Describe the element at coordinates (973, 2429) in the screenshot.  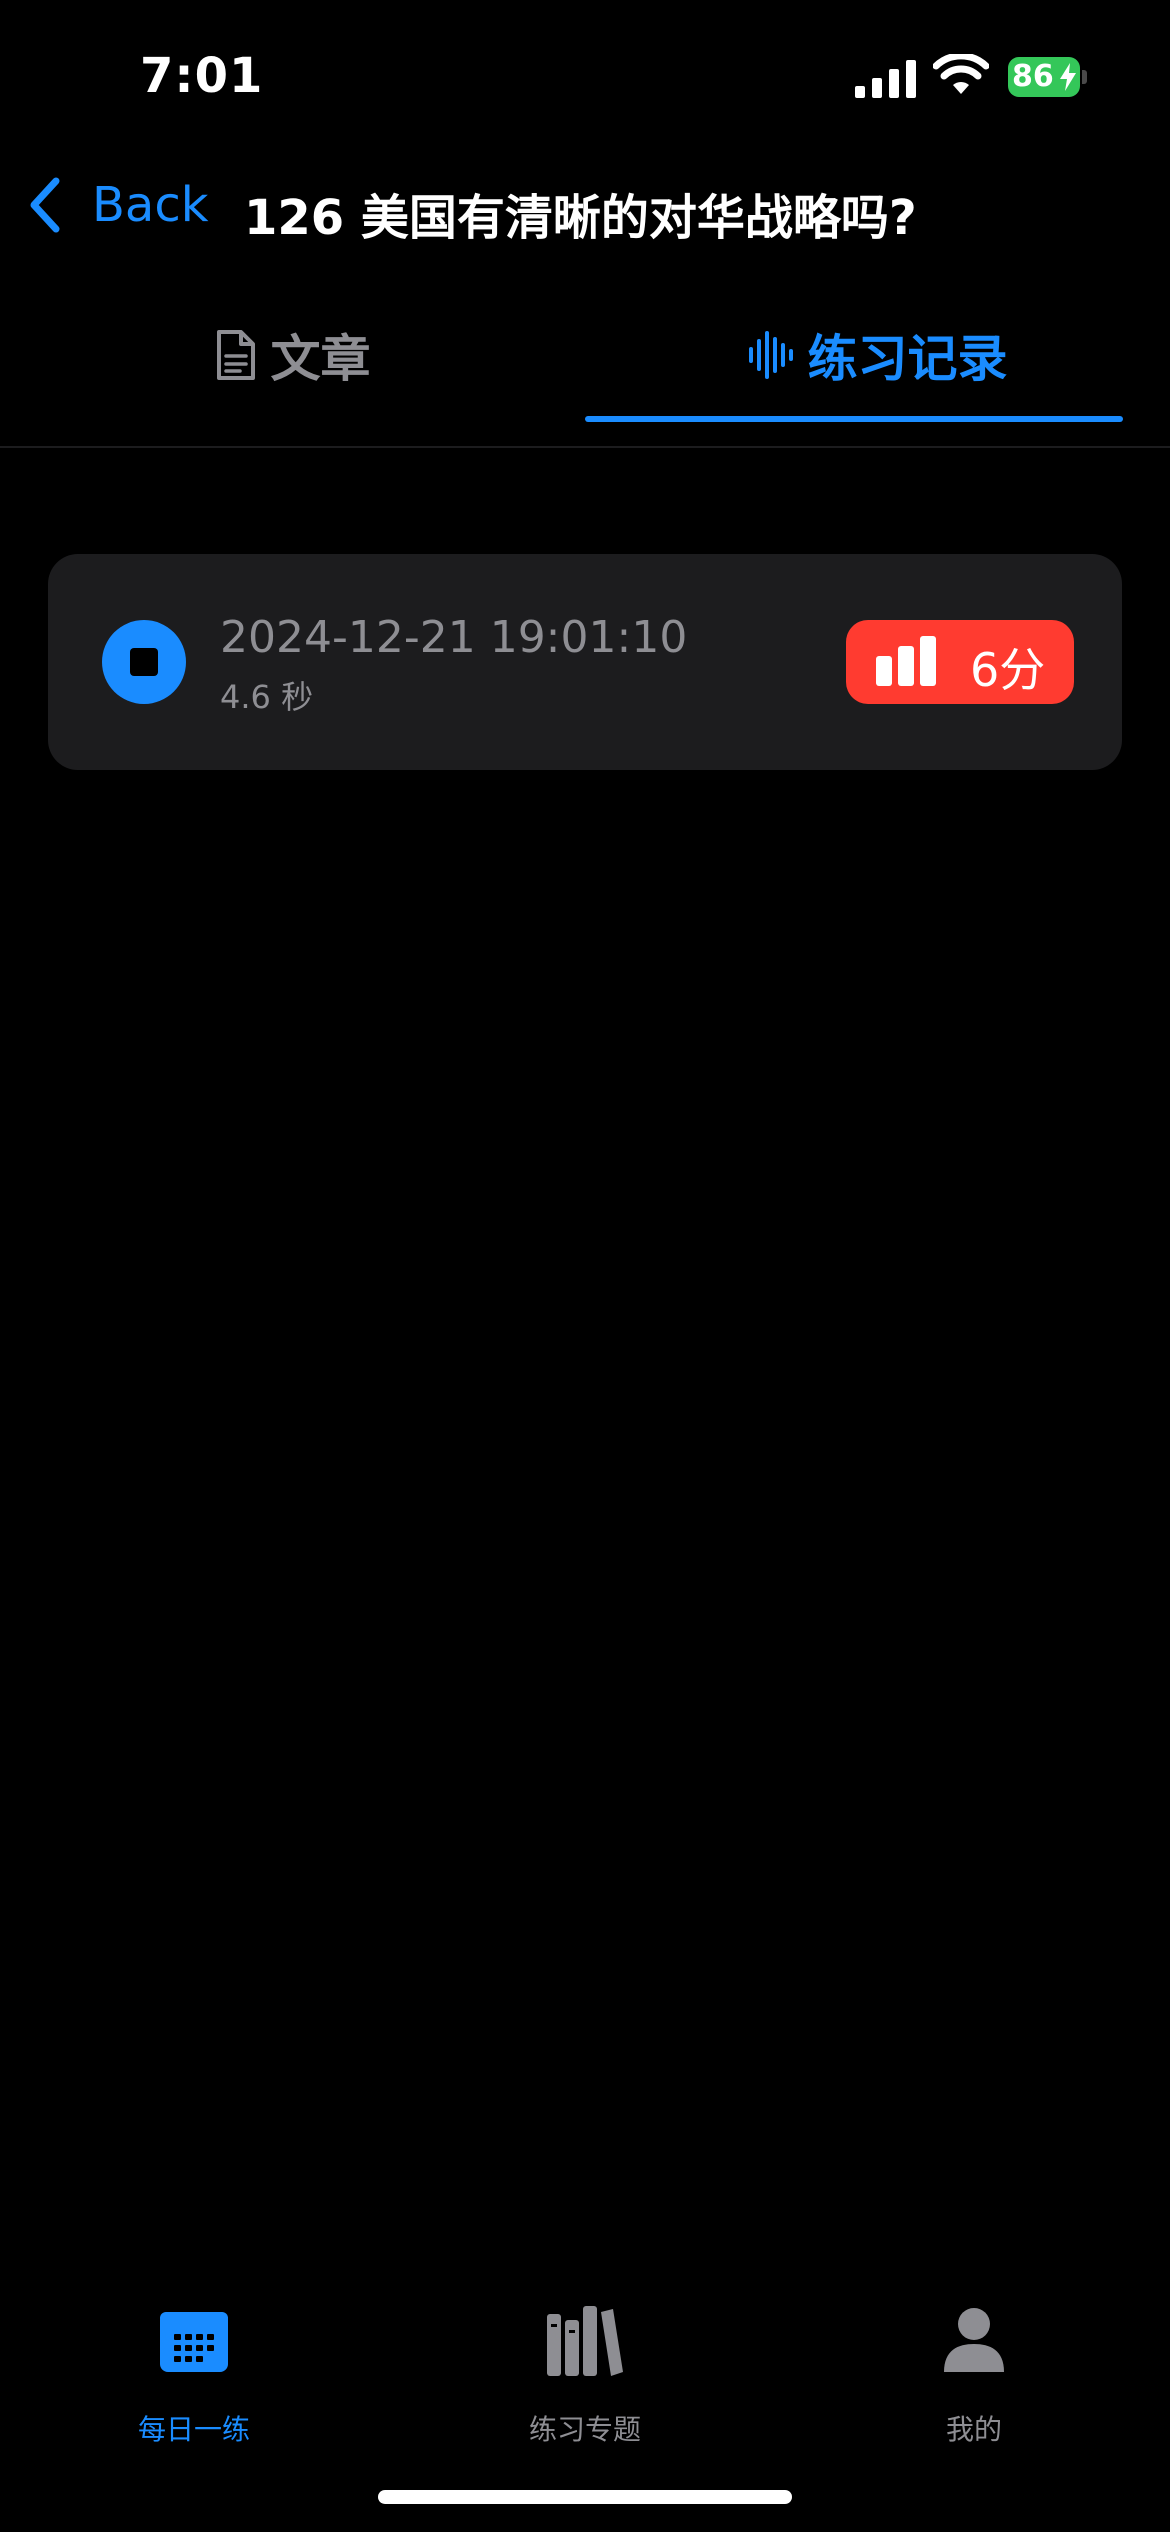
I see `tab-mine-label: 我的` at that location.